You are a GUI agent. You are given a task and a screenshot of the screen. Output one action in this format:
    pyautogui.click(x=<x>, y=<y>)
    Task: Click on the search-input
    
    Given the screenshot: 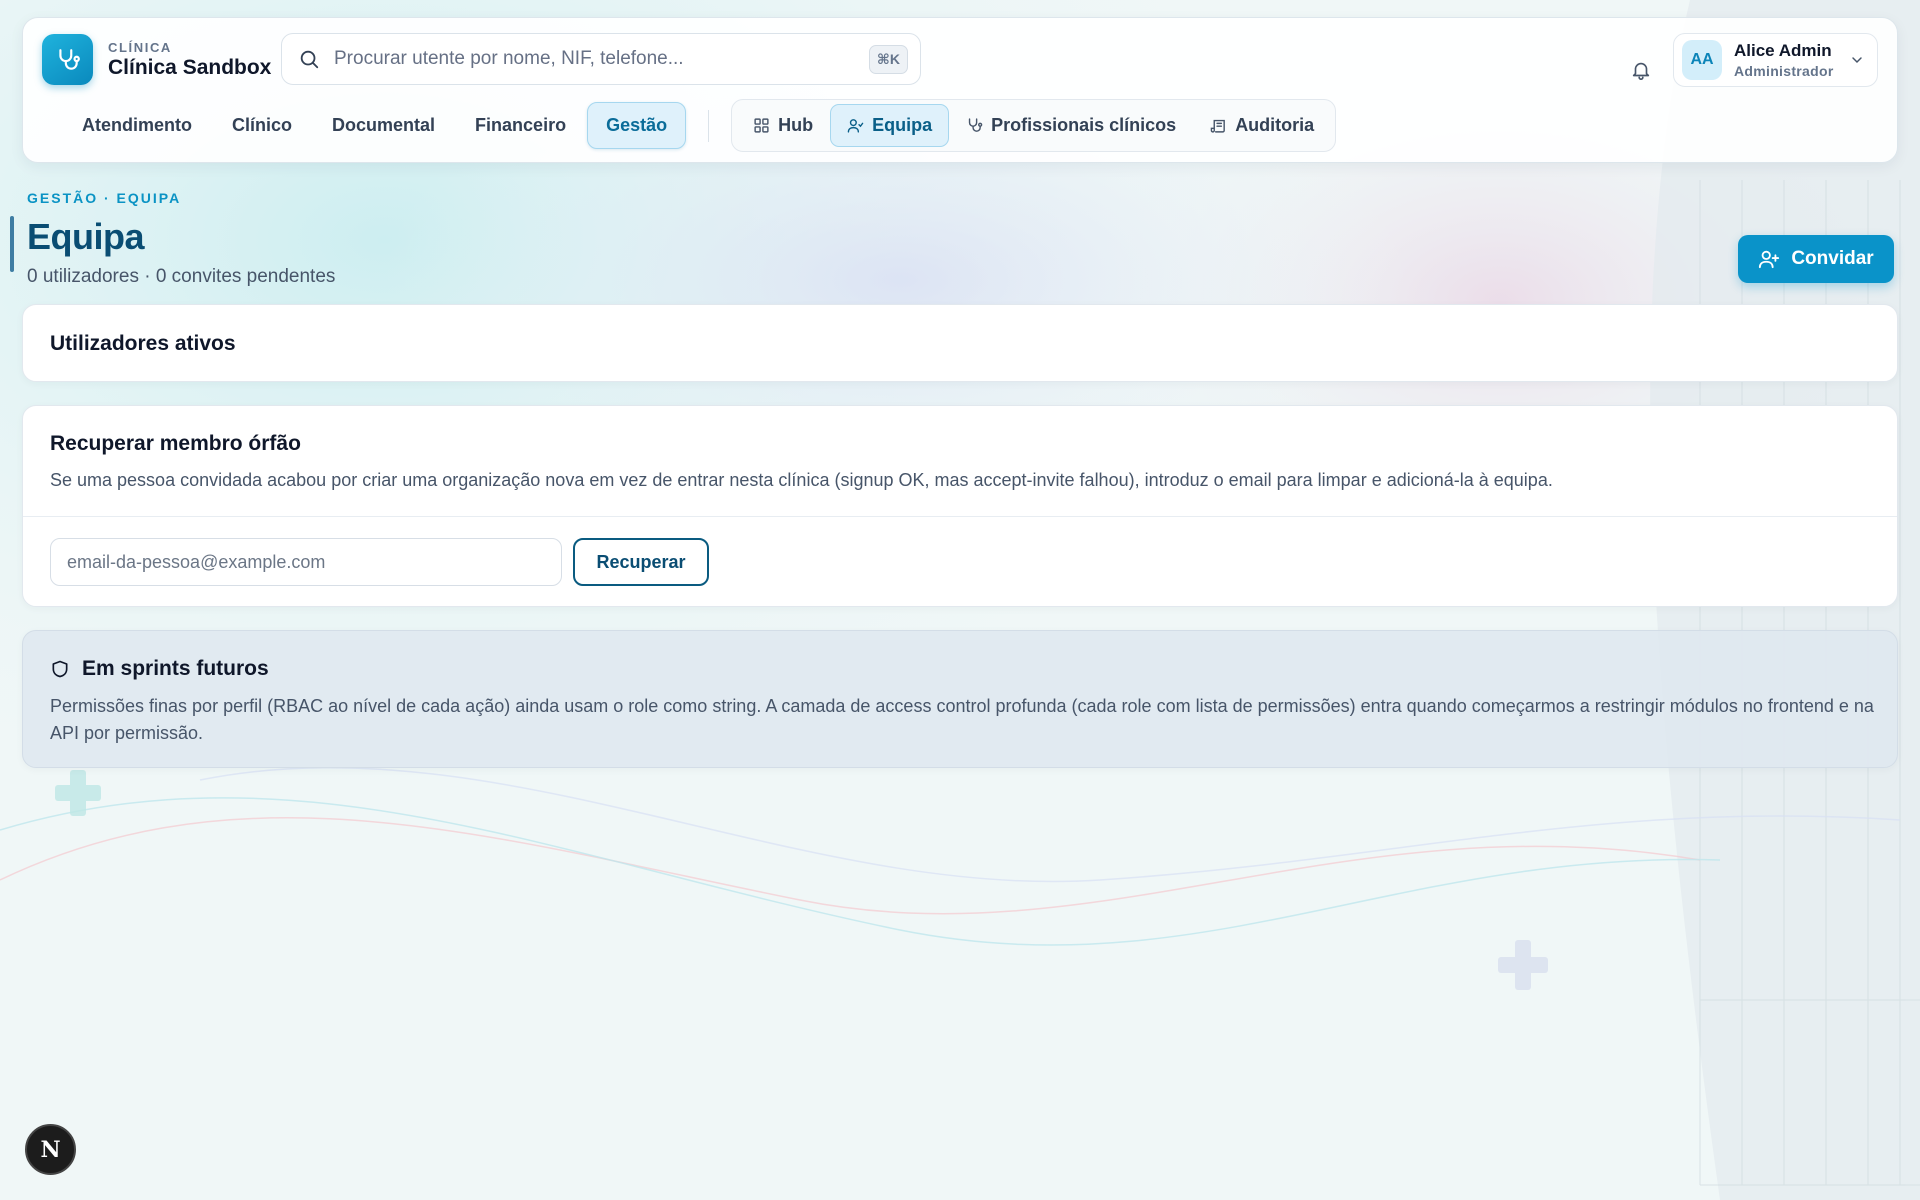 What is the action you would take?
    pyautogui.click(x=601, y=59)
    